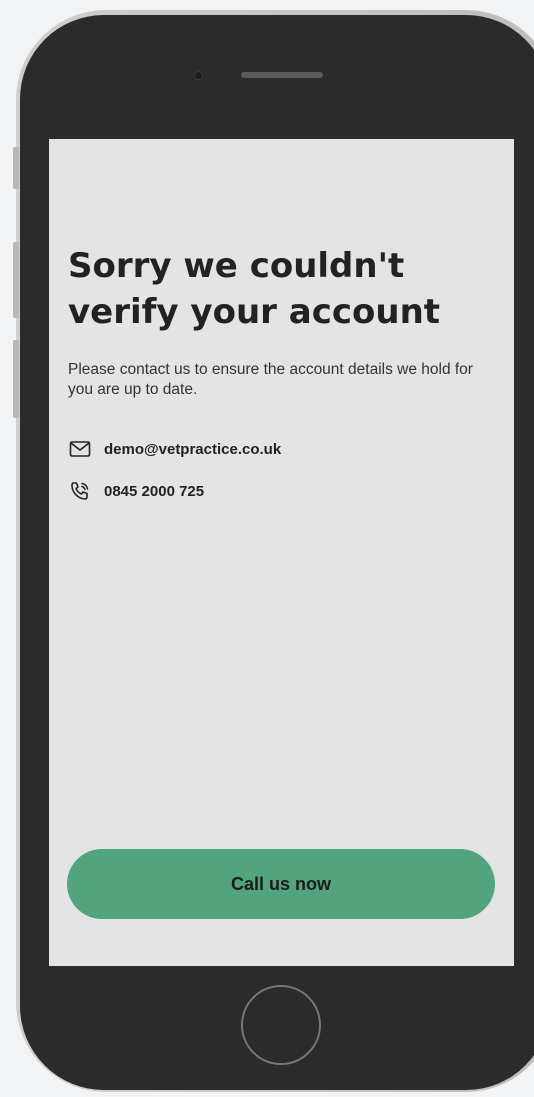 This screenshot has width=534, height=1097. I want to click on email-contact: demo@vetpractice.co.uk, so click(174, 449).